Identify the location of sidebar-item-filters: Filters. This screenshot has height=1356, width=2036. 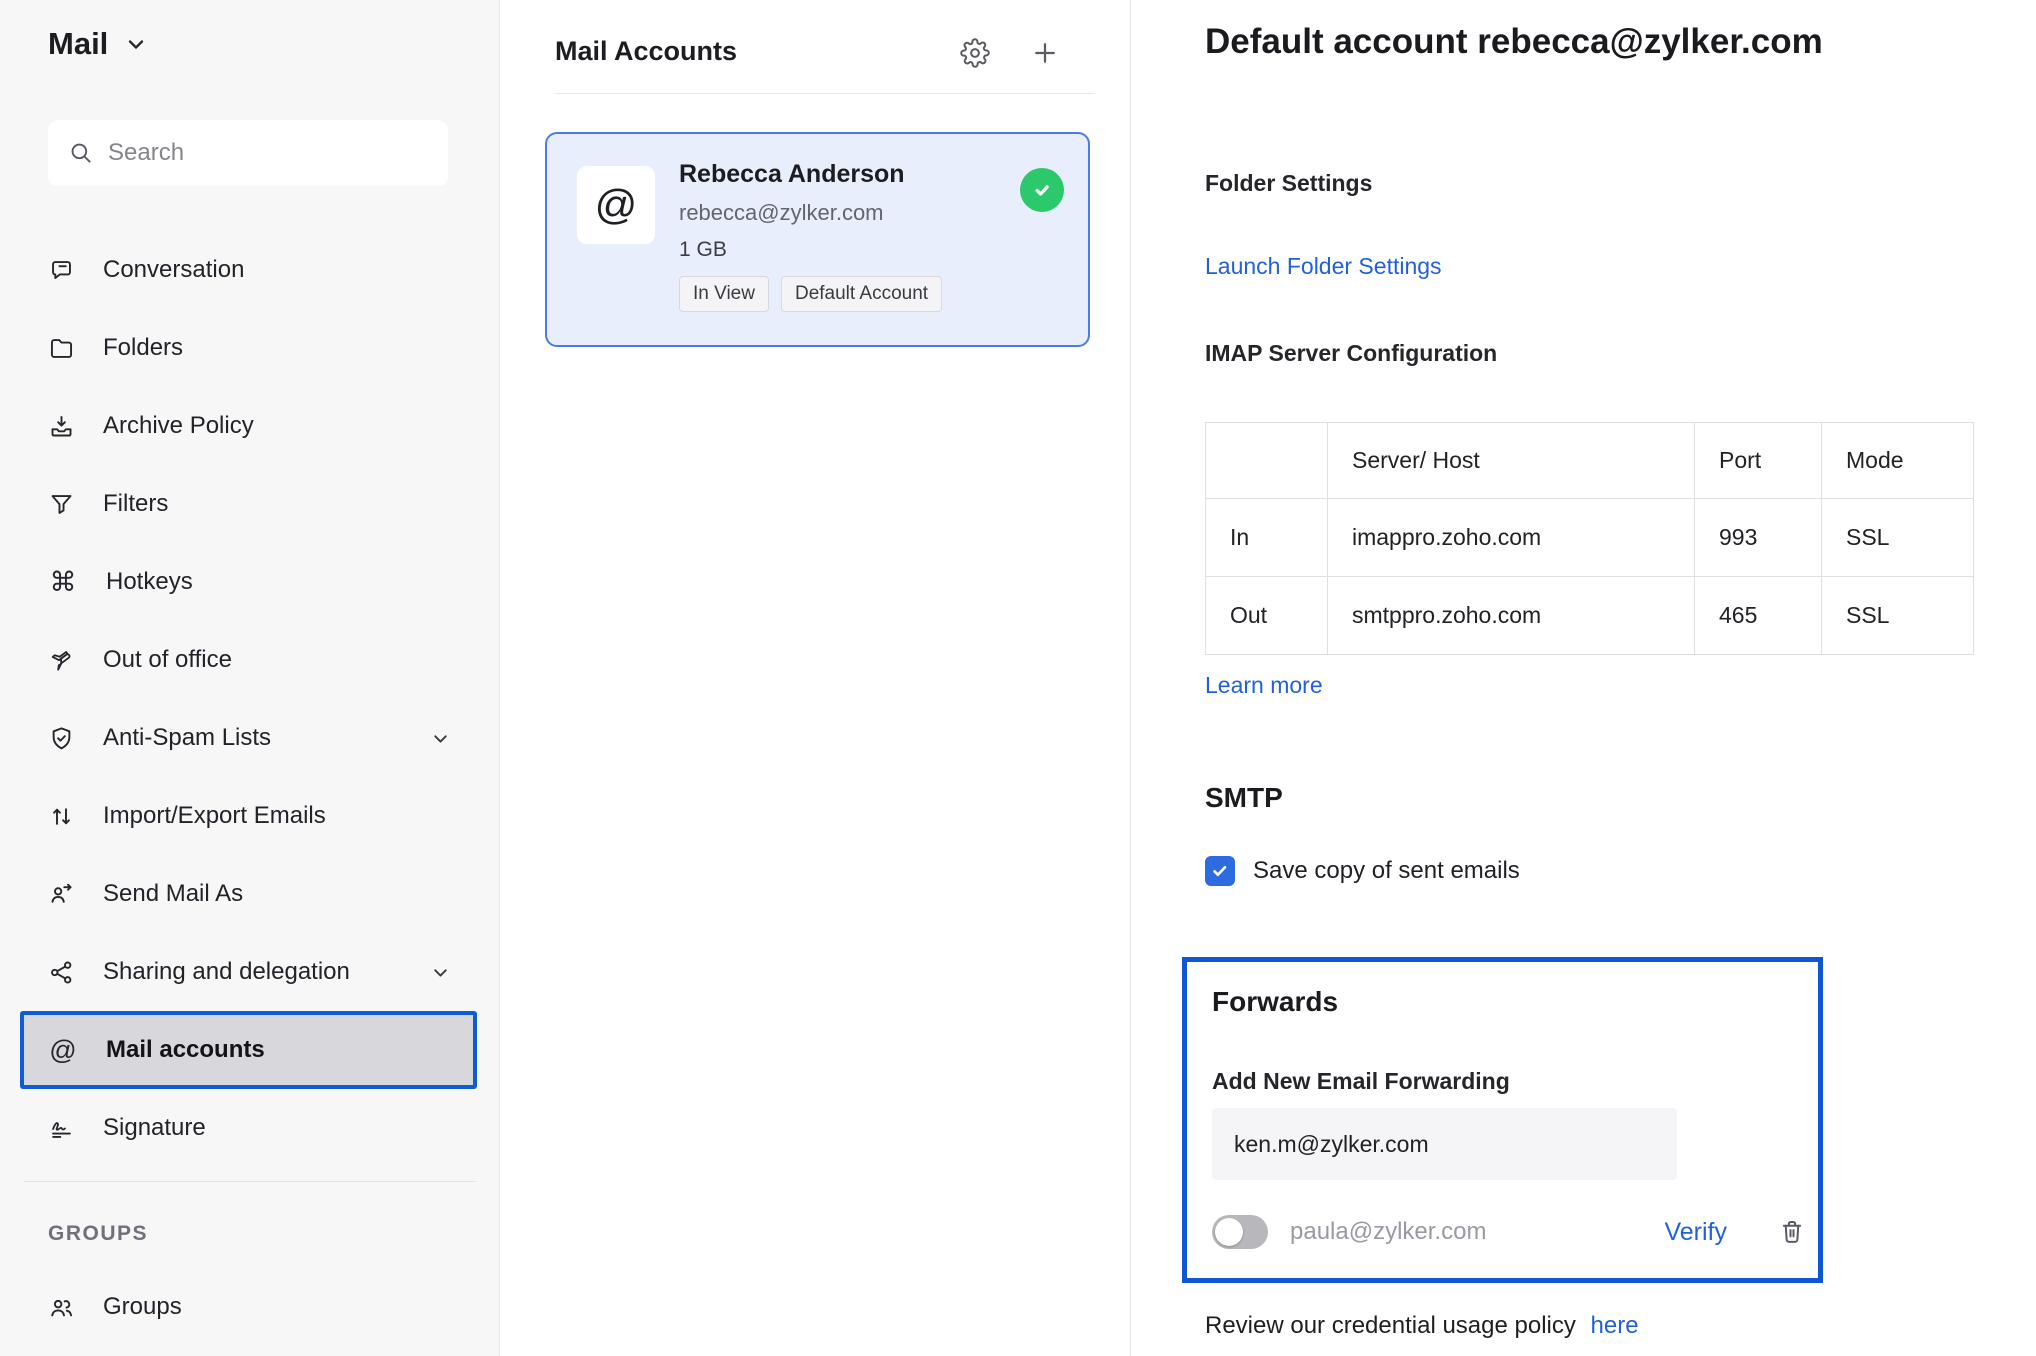
(248, 504).